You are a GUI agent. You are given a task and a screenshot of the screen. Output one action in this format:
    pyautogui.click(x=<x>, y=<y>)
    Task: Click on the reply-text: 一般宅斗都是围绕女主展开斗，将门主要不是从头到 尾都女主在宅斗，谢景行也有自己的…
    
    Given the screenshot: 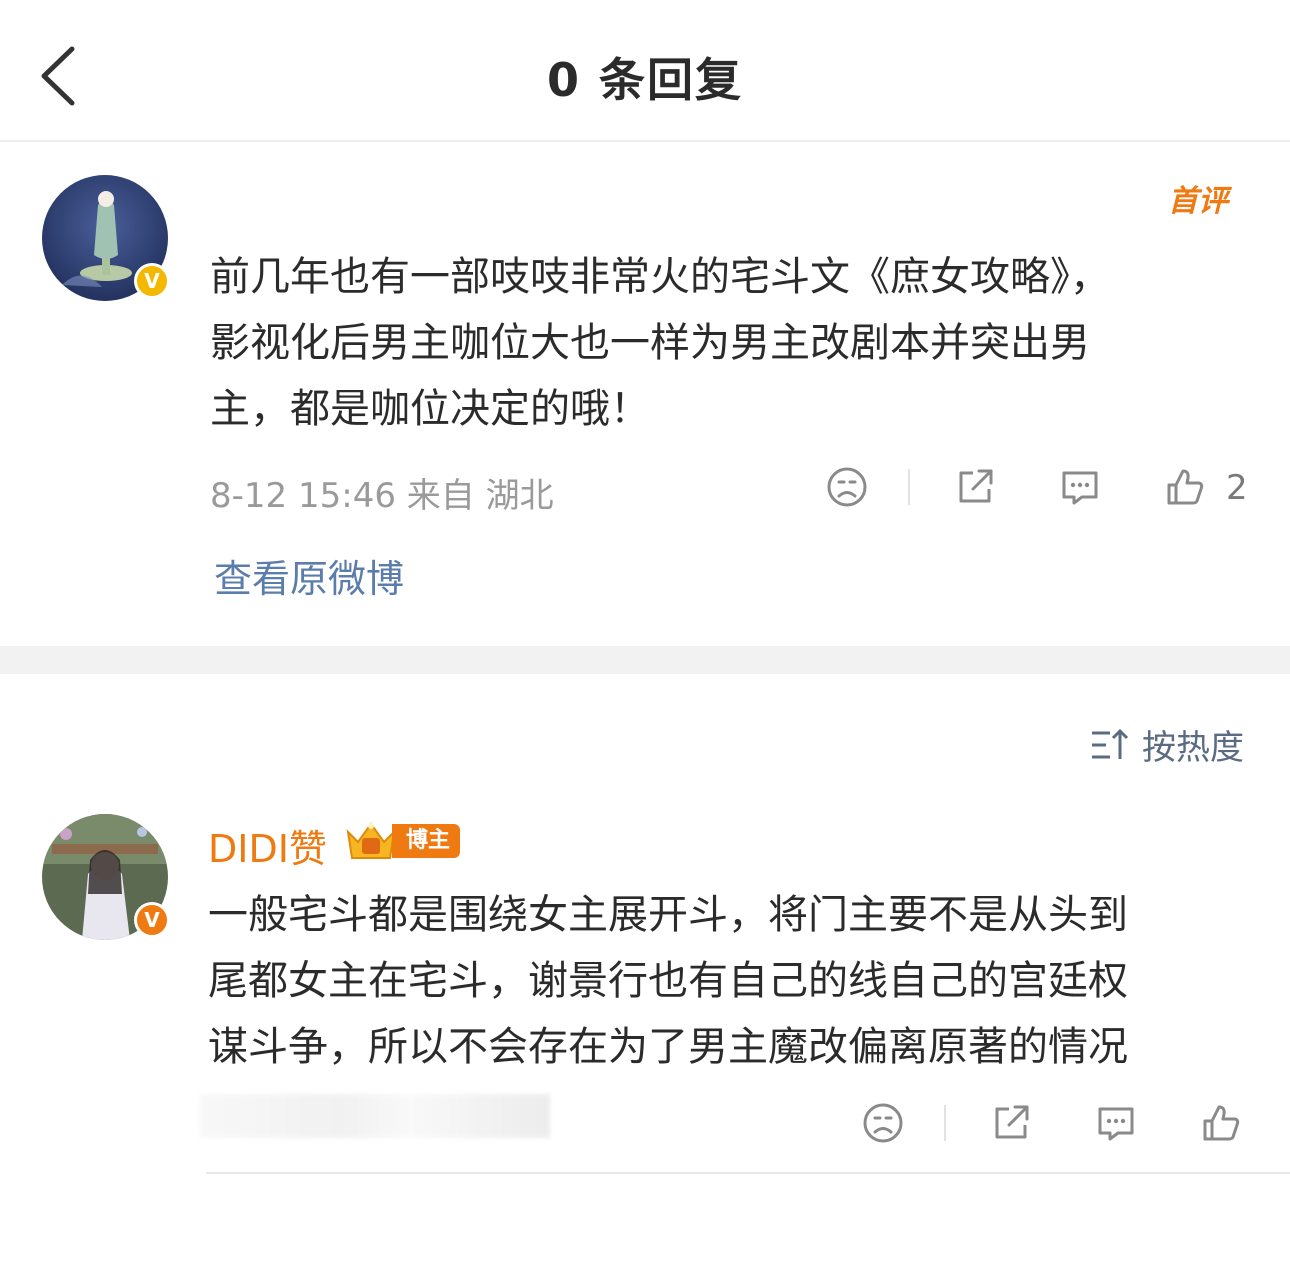 What is the action you would take?
    pyautogui.click(x=668, y=981)
    